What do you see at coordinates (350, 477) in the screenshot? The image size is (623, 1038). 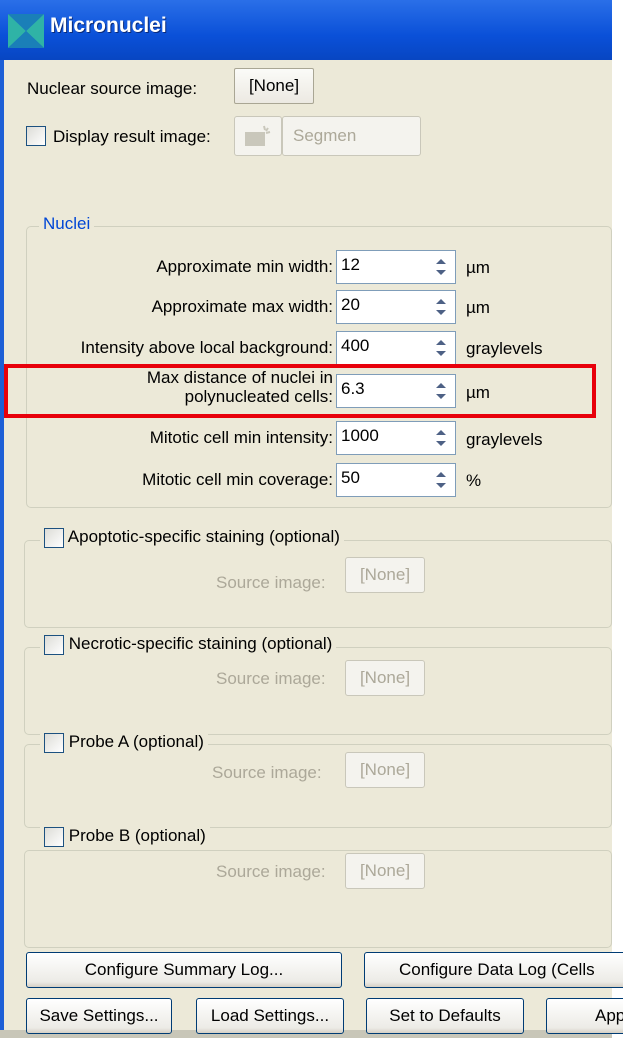 I see `mitotic-coverage-value: 50` at bounding box center [350, 477].